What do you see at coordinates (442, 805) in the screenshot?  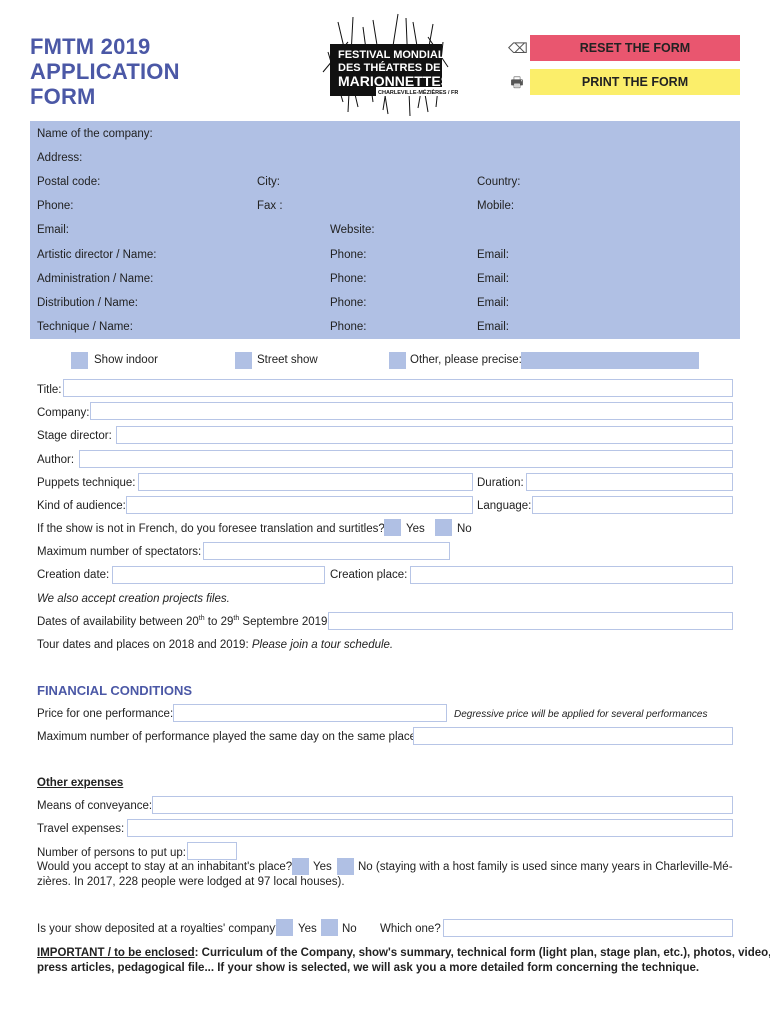 I see `conveyance-input` at bounding box center [442, 805].